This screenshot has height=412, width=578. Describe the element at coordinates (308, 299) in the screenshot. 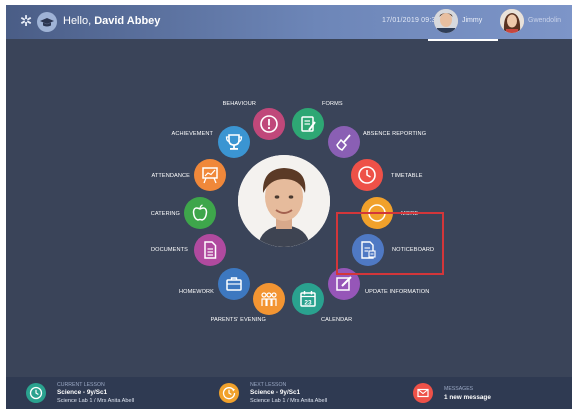

I see `calendar-button: 23` at that location.